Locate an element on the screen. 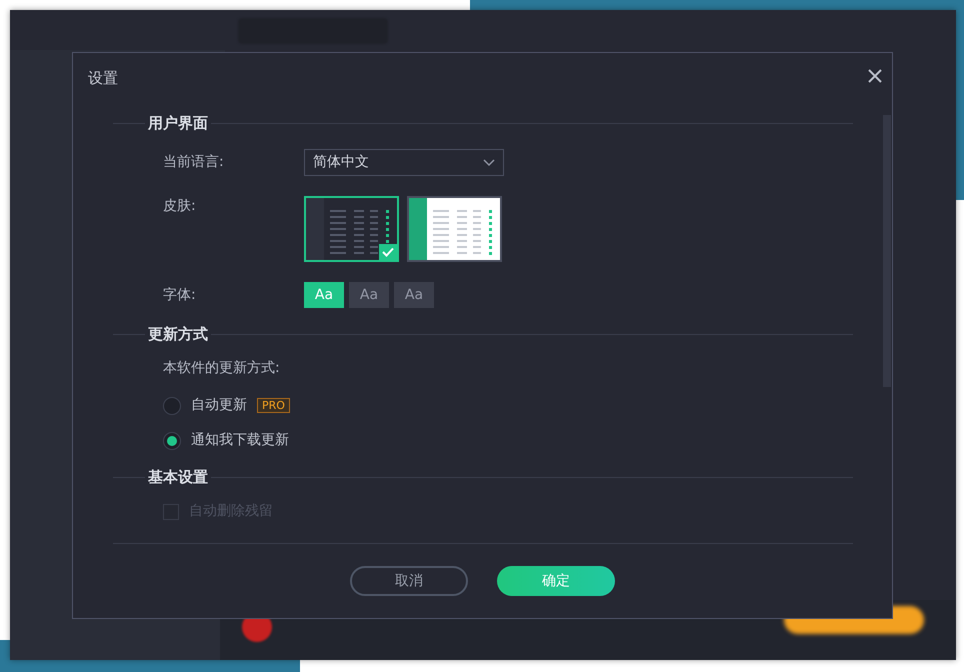 The image size is (964, 672). field-label: 当前语言: is located at coordinates (193, 162).